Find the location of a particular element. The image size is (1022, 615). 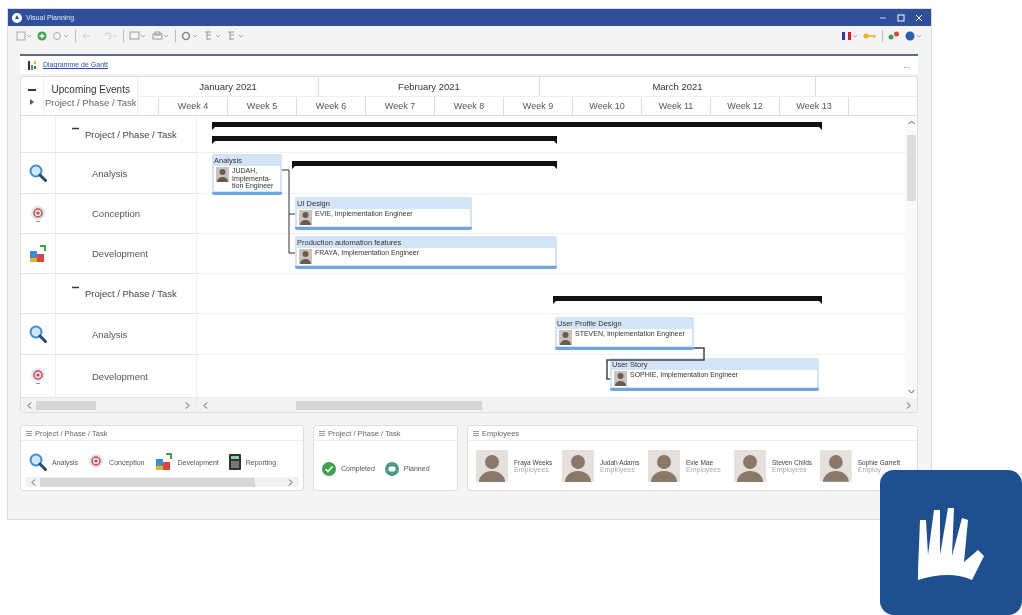

week-header: Week 12 is located at coordinates (745, 105).